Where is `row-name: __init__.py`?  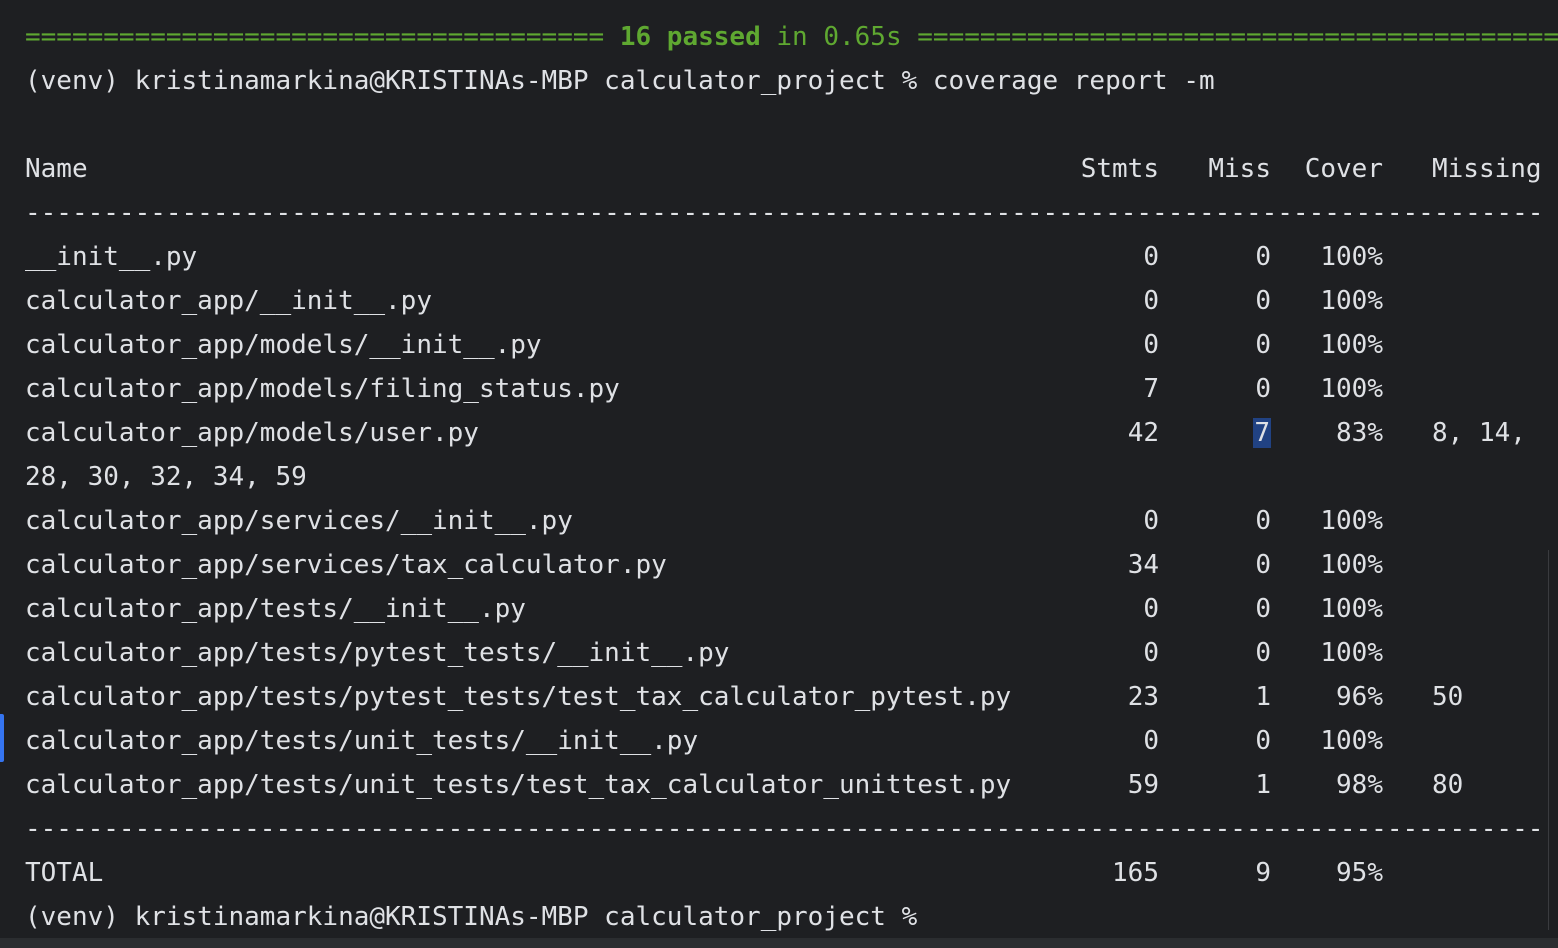
row-name: __init__.py is located at coordinates (111, 257).